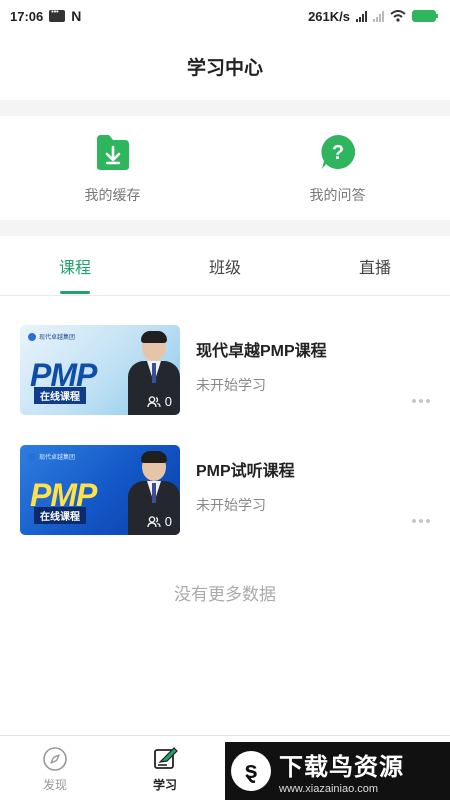 Image resolution: width=450 pixels, height=800 pixels. Describe the element at coordinates (318, 371) in the screenshot. I see `course-info: 现代卓越PMP课程 未开始学习` at that location.